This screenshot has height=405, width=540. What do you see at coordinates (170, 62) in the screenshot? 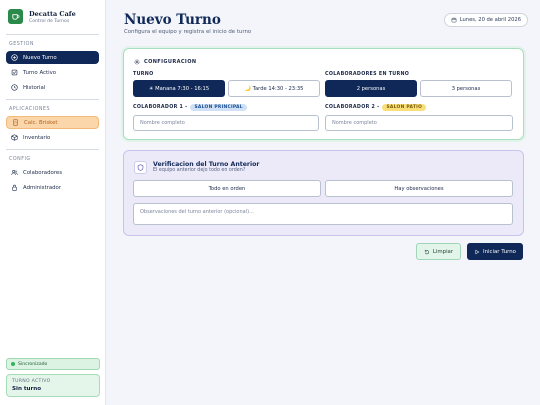
I see `config-heading-text: CONFIGURACION` at bounding box center [170, 62].